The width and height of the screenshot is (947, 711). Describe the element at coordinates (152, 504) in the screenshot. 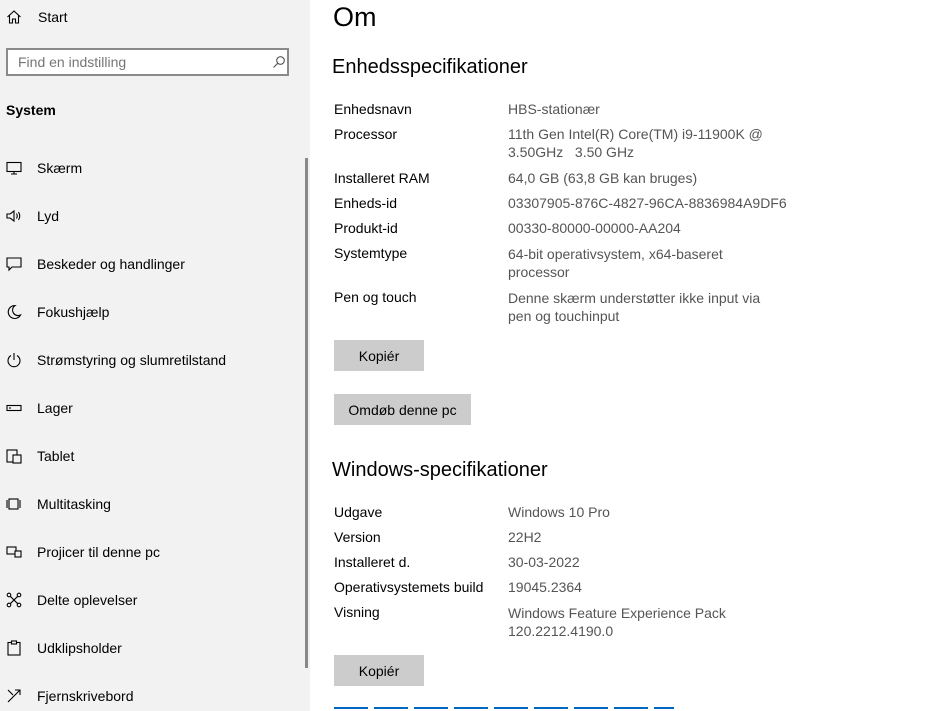

I see `sidebar-item-multitasking: Multitasking` at that location.